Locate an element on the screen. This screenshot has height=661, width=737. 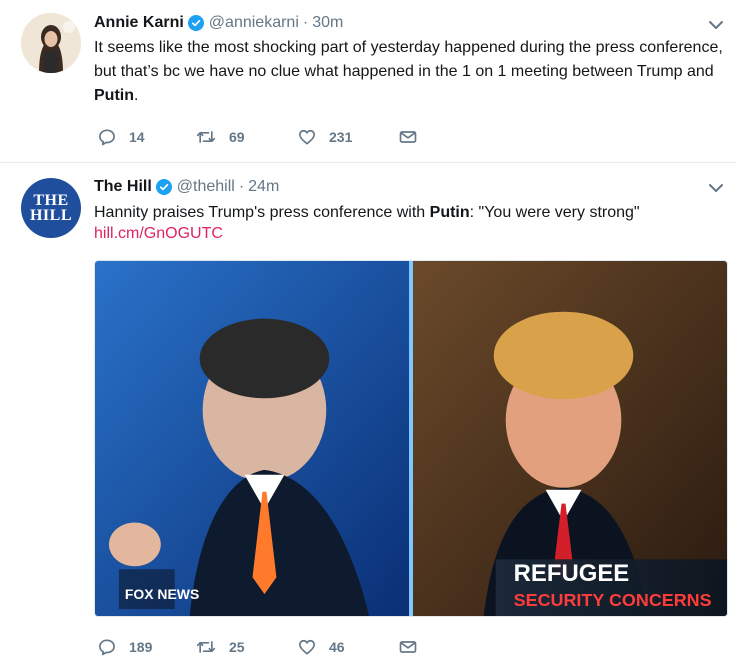
like-button: 231 is located at coordinates (324, 137).